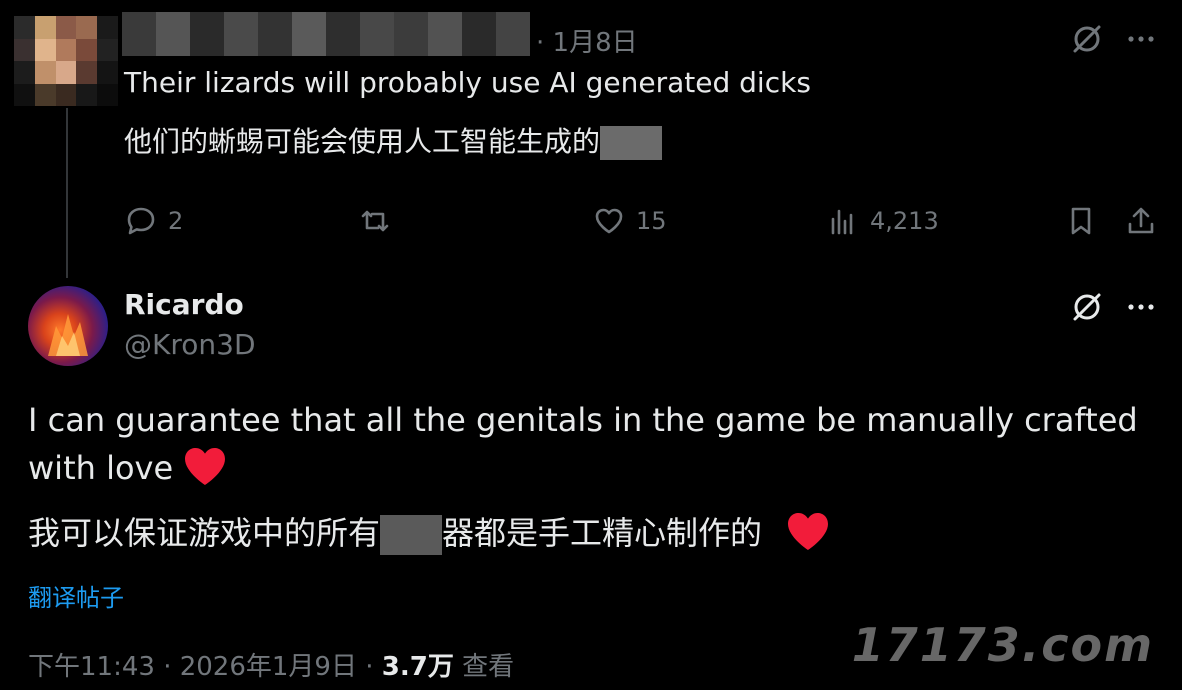 The width and height of the screenshot is (1182, 690). I want to click on reply-icon, so click(141, 221).